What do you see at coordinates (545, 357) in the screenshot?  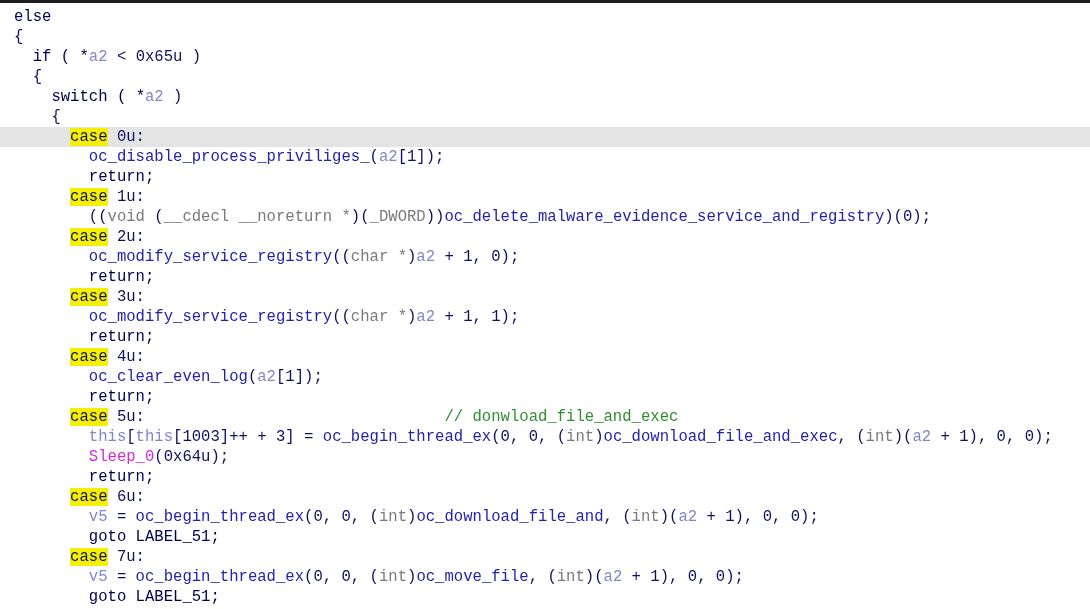 I see `code-line: case 4u:` at bounding box center [545, 357].